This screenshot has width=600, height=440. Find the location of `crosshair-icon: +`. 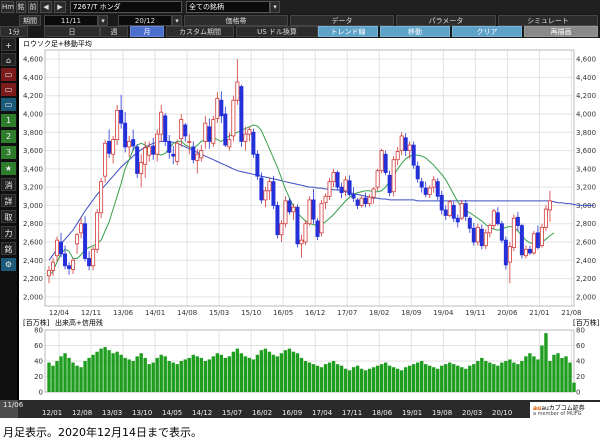

crosshair-icon: + is located at coordinates (8, 44).